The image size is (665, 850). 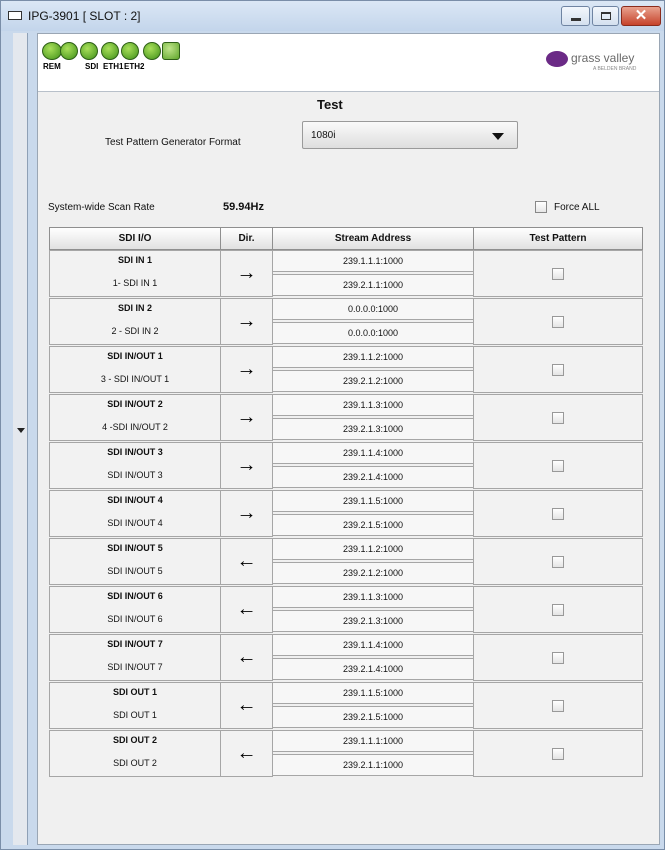 I want to click on io-label: SDI IN/OUT 4, so click(x=135, y=523).